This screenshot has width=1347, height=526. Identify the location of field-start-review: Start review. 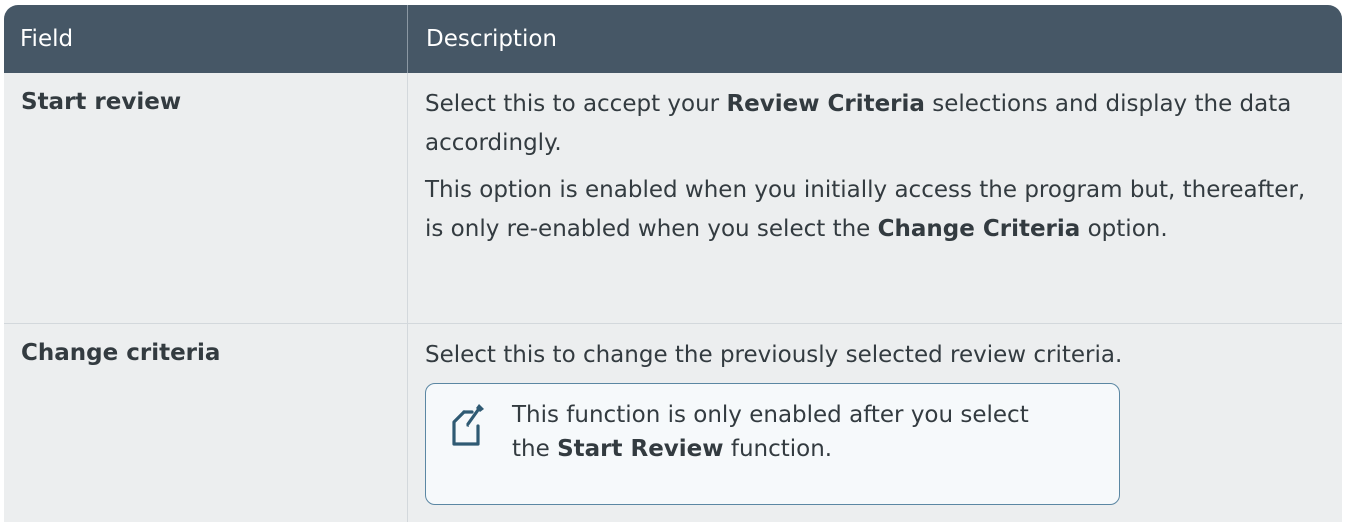
(206, 198).